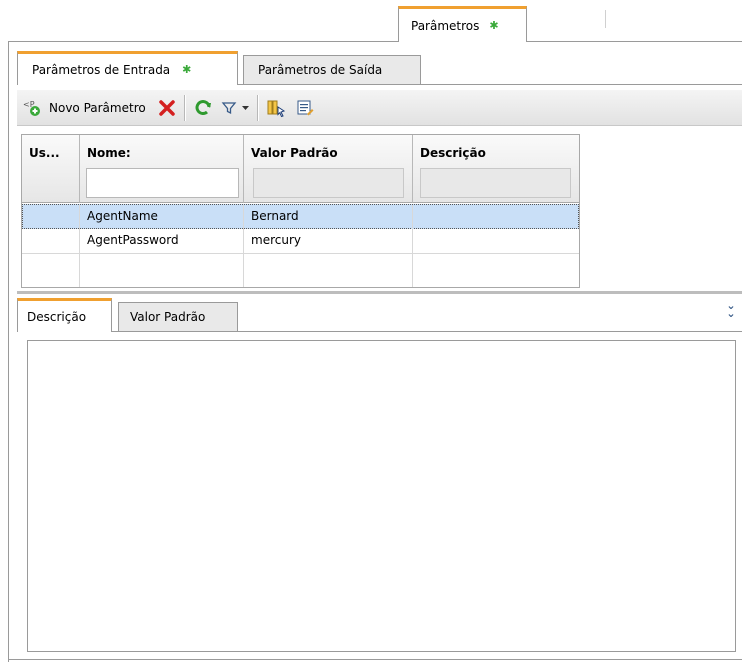 Image resolution: width=742 pixels, height=662 pixels. I want to click on tab-descricao: Descrição, so click(64, 315).